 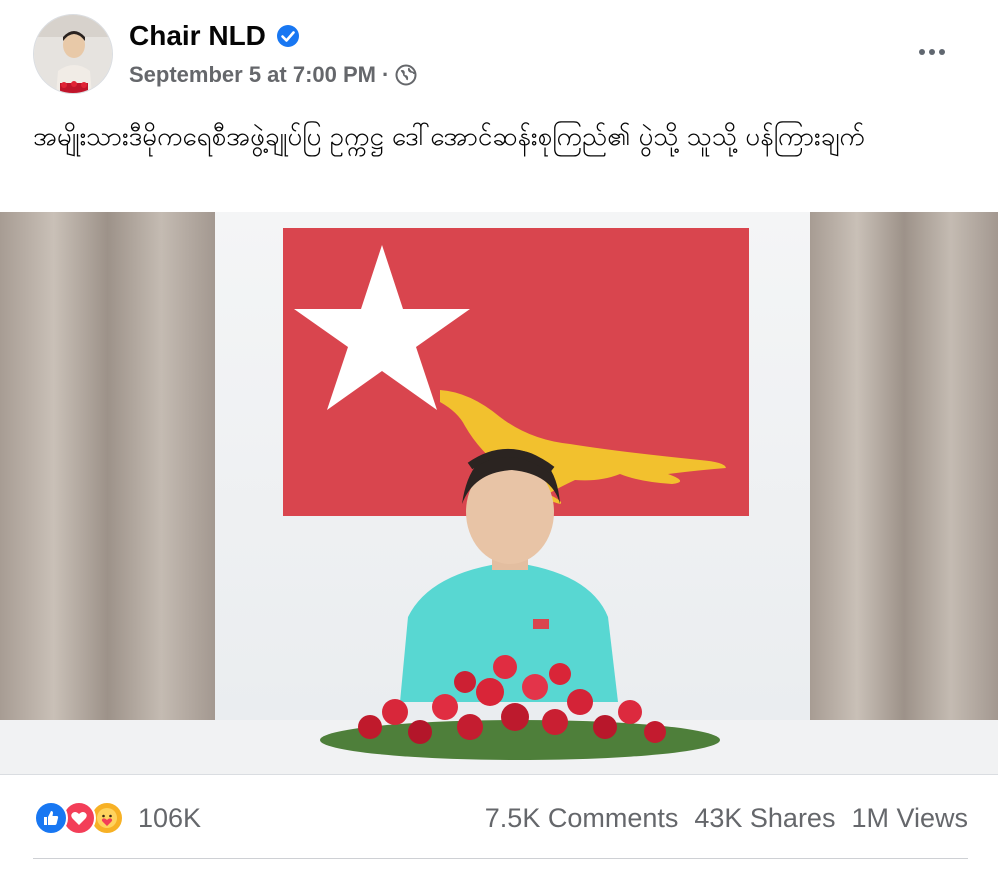 What do you see at coordinates (499, 55) in the screenshot?
I see `post-header: Chair NLD September 5 at 7:00 PM ·` at bounding box center [499, 55].